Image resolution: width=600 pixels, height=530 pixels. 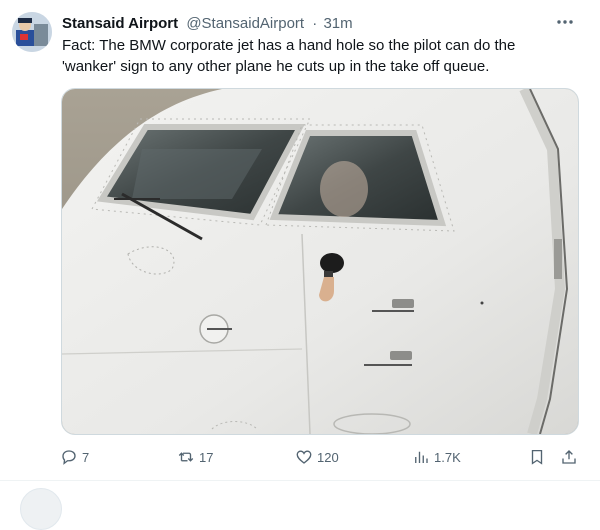 What do you see at coordinates (186, 457) in the screenshot?
I see `retweet-icon` at bounding box center [186, 457].